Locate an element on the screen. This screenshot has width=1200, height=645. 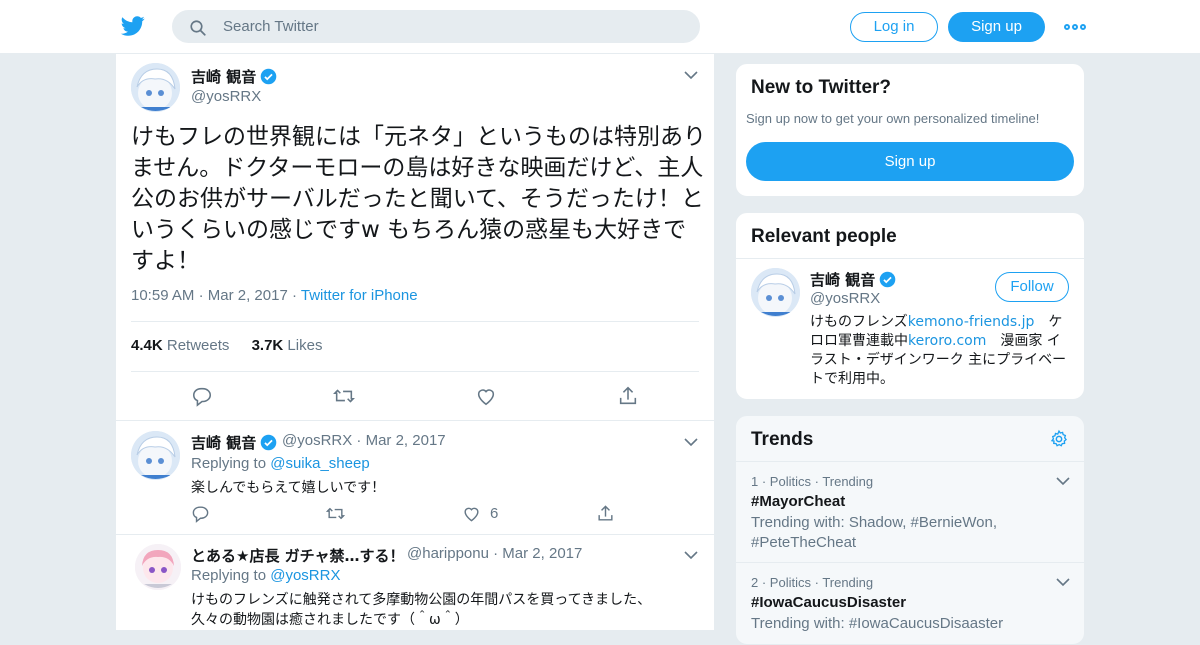
search-box is located at coordinates (436, 26).